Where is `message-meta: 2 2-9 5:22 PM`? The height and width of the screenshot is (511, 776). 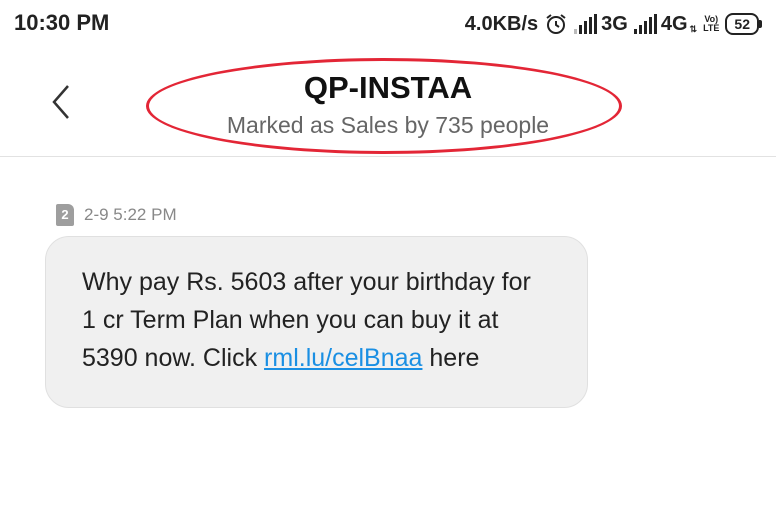 message-meta: 2 2-9 5:22 PM is located at coordinates (116, 215).